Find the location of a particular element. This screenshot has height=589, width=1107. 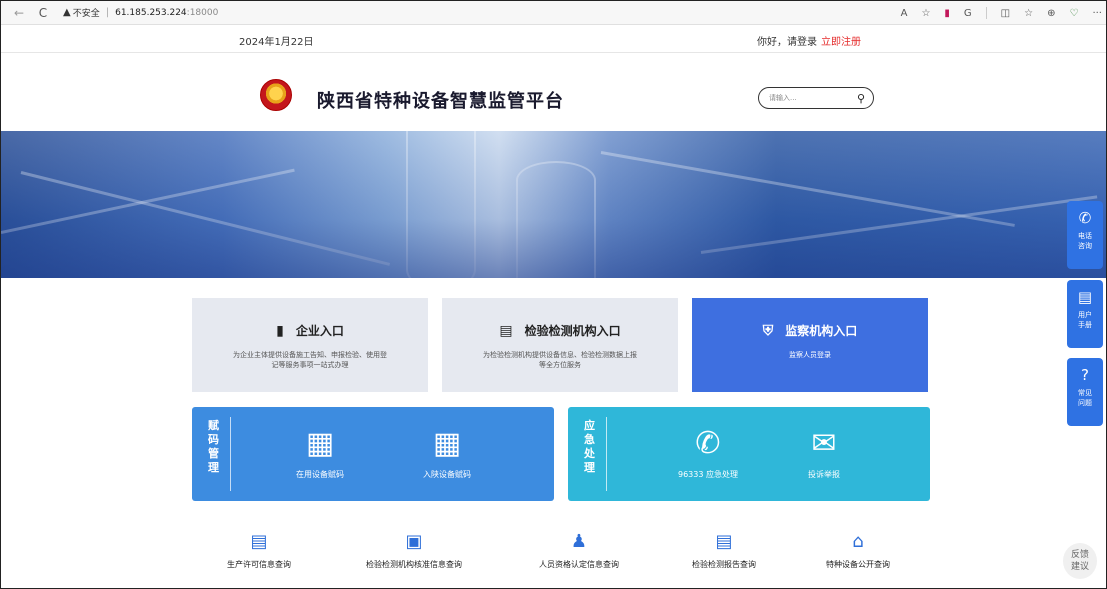

read-aloud-icon: A is located at coordinates (904, 13).